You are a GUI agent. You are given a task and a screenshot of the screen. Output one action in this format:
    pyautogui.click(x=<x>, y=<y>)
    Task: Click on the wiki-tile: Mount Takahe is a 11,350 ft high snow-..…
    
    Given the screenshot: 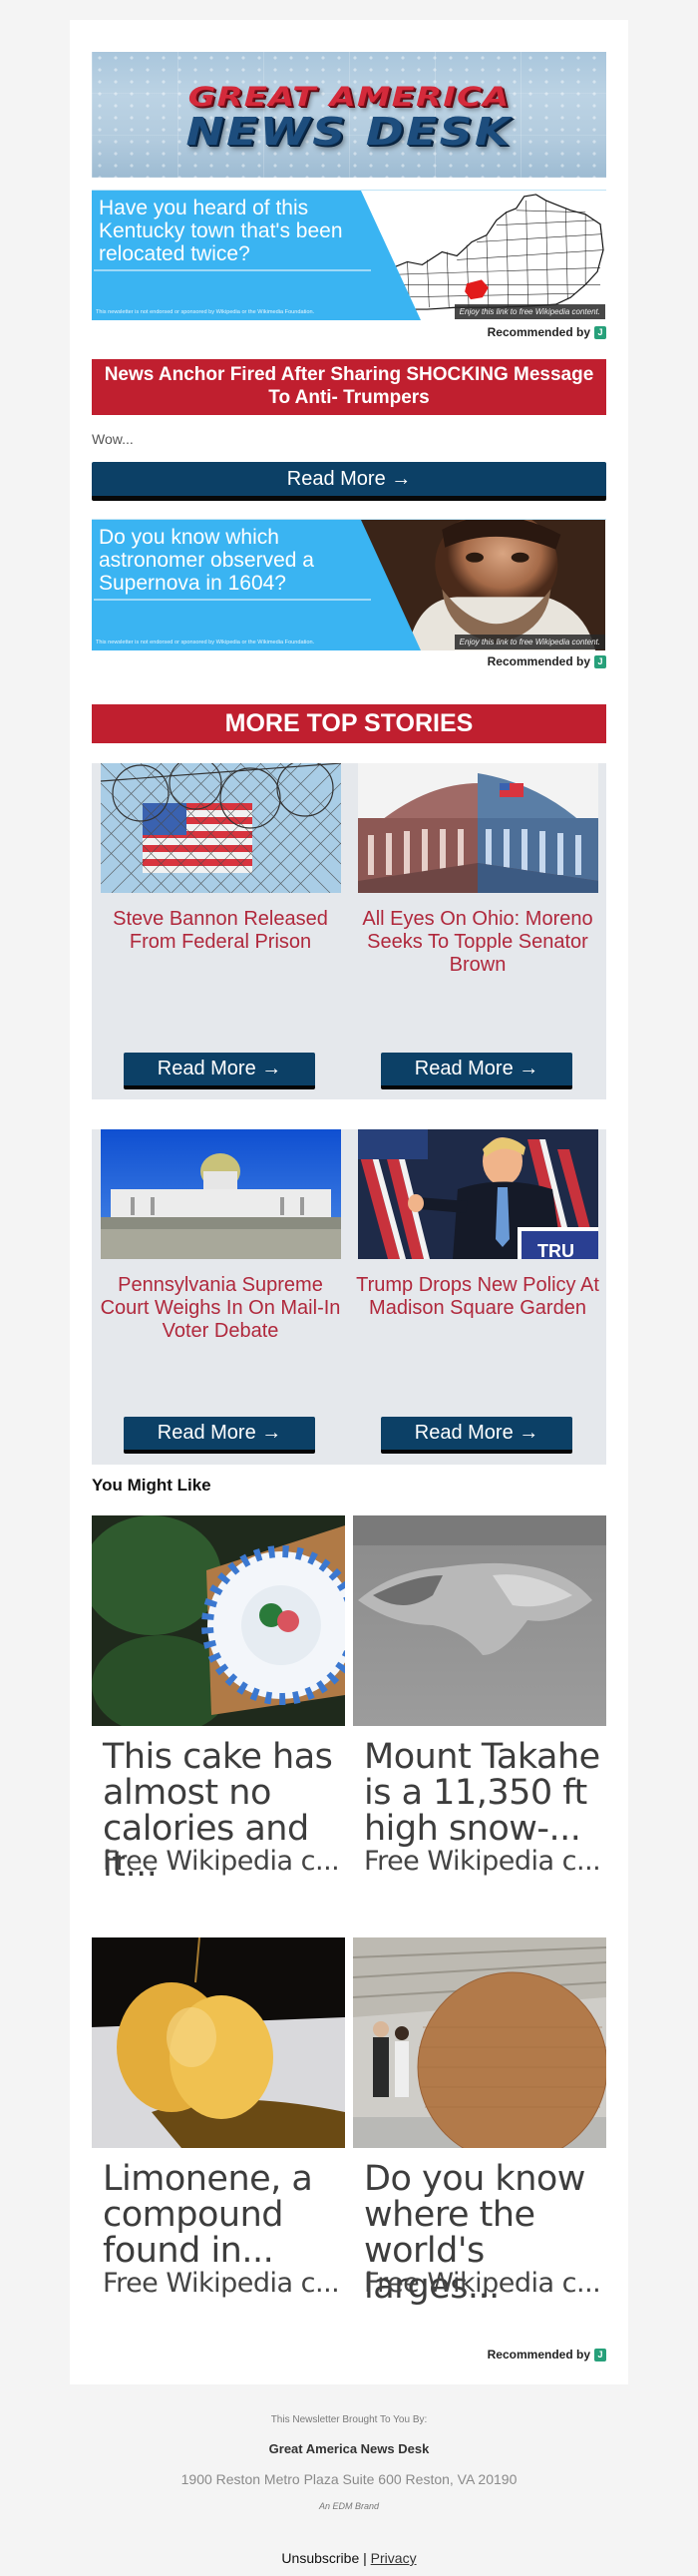 What is the action you would take?
    pyautogui.click(x=479, y=1700)
    